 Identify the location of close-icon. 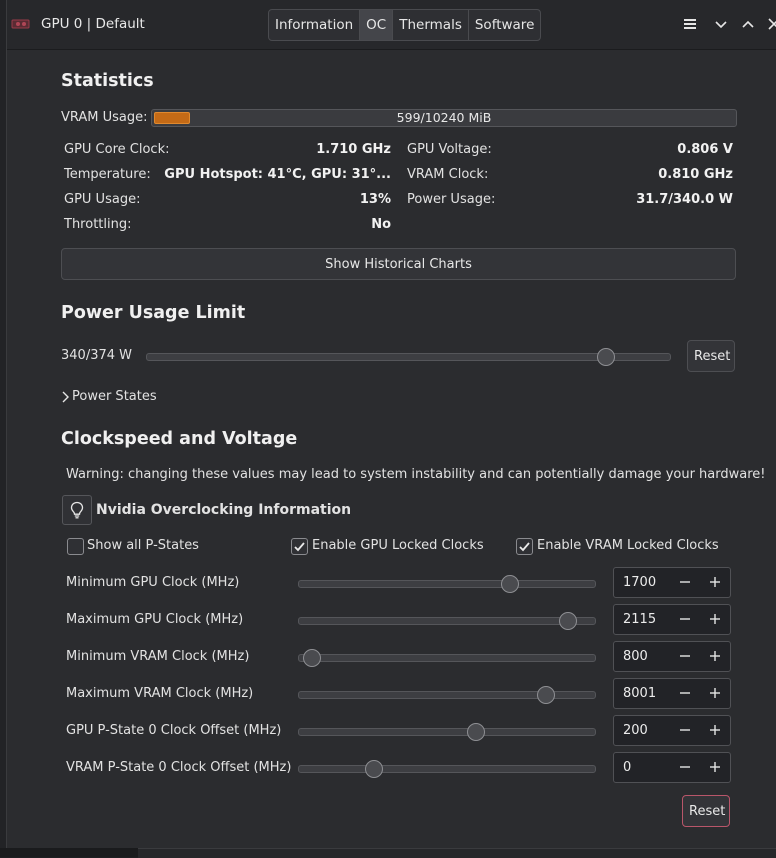
(770, 24).